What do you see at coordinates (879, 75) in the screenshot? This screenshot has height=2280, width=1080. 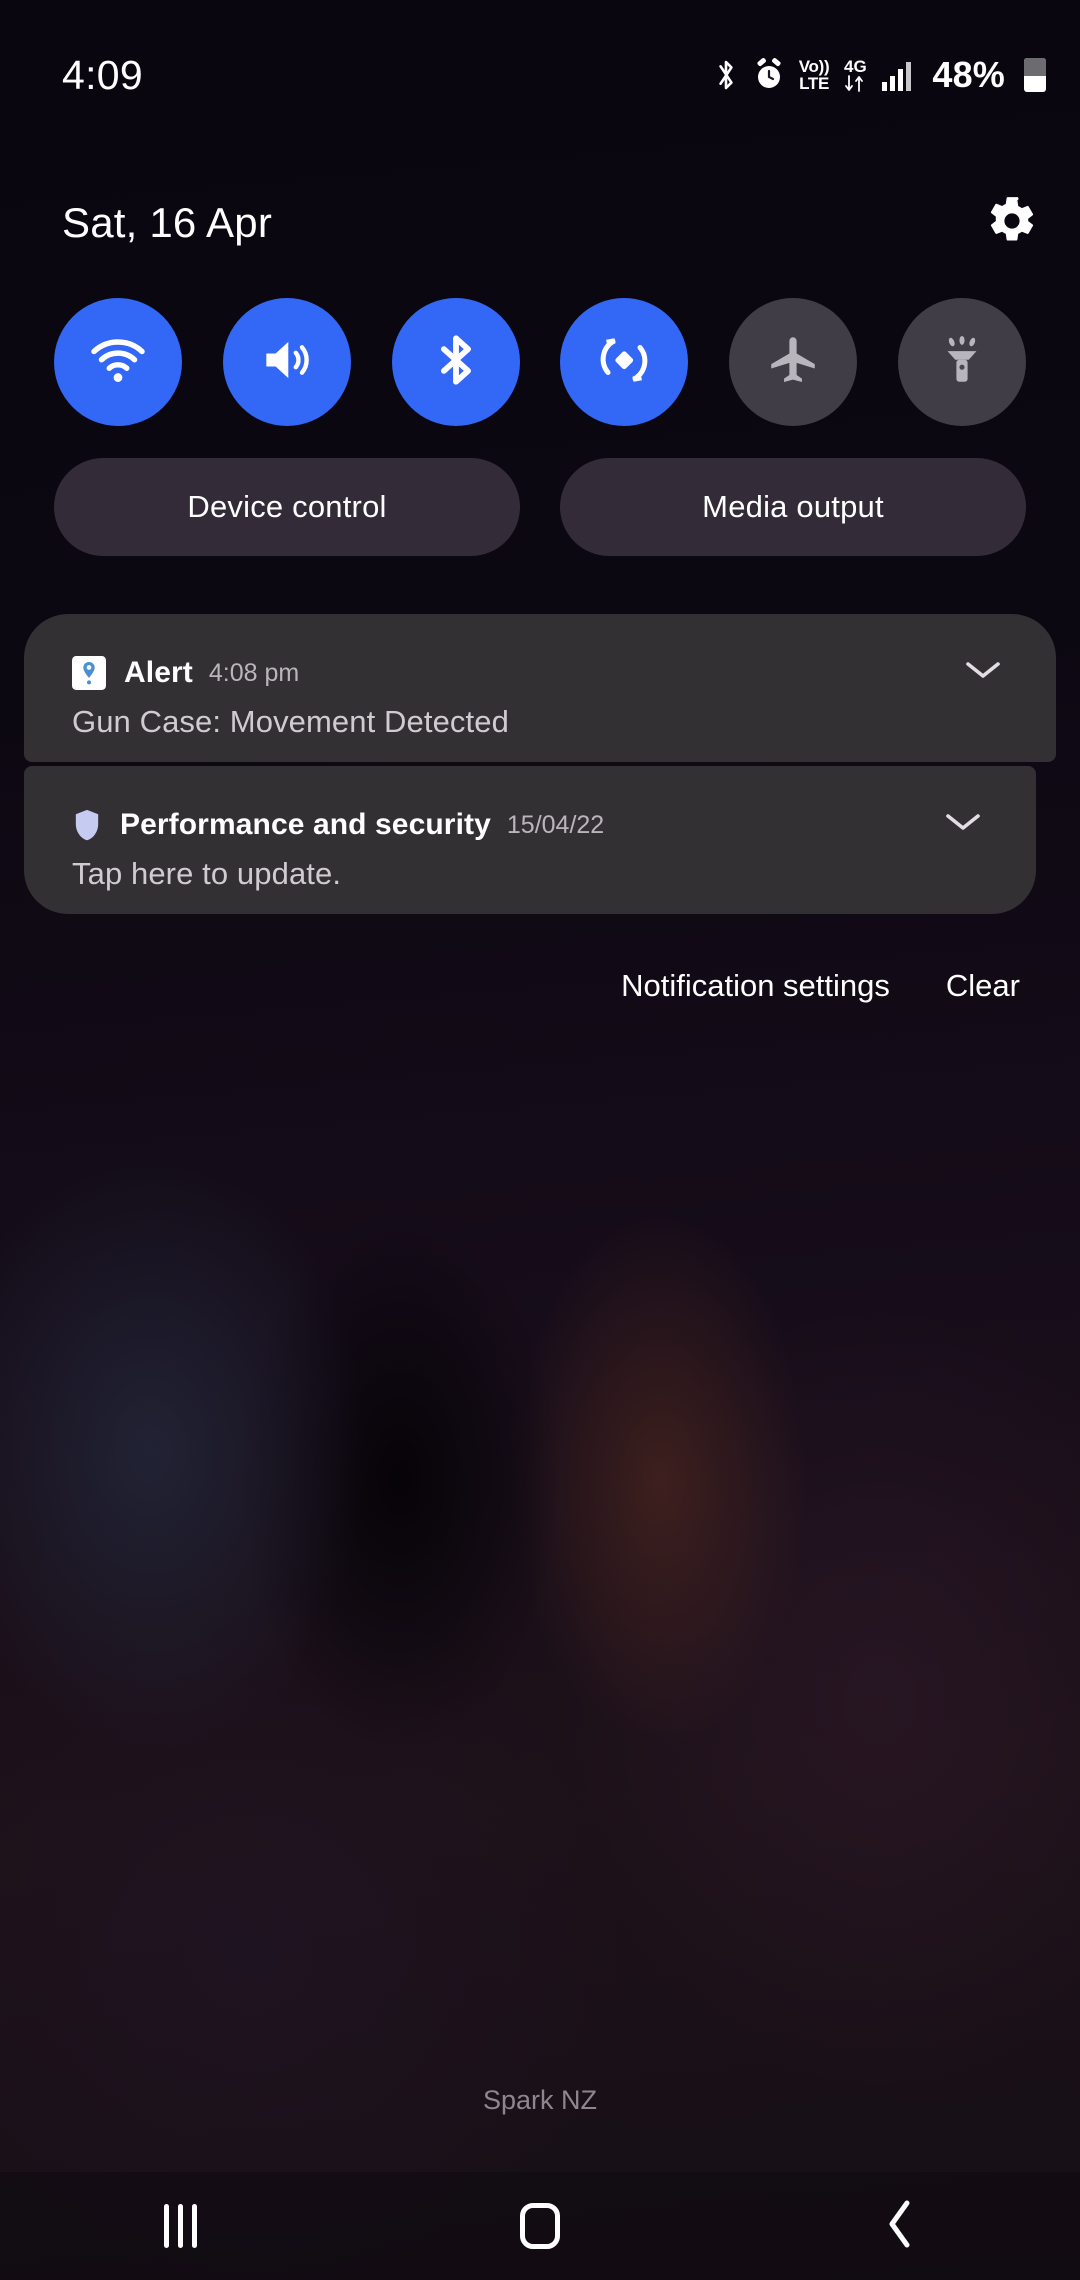 I see `status-bar-icons: Vo)) LTE 4G 48%` at bounding box center [879, 75].